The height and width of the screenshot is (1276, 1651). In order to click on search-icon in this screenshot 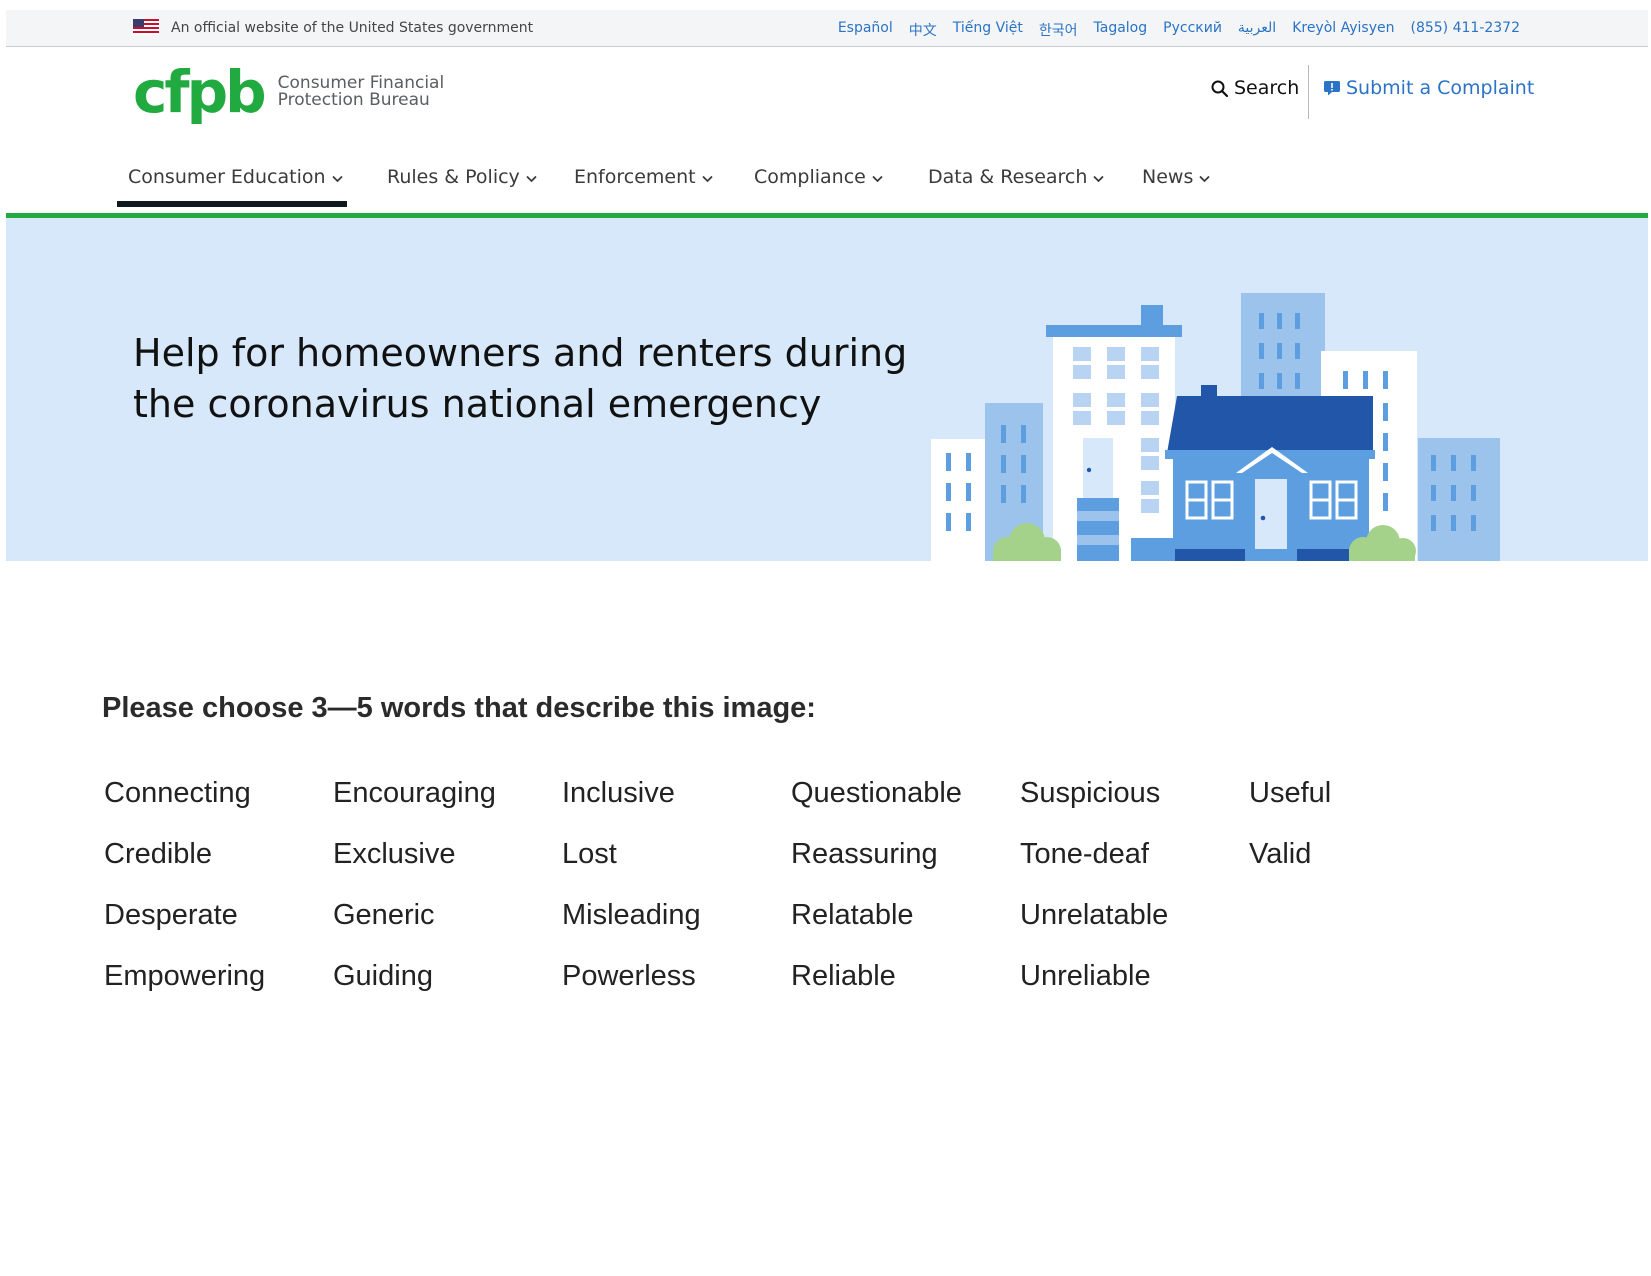, I will do `click(1219, 88)`.